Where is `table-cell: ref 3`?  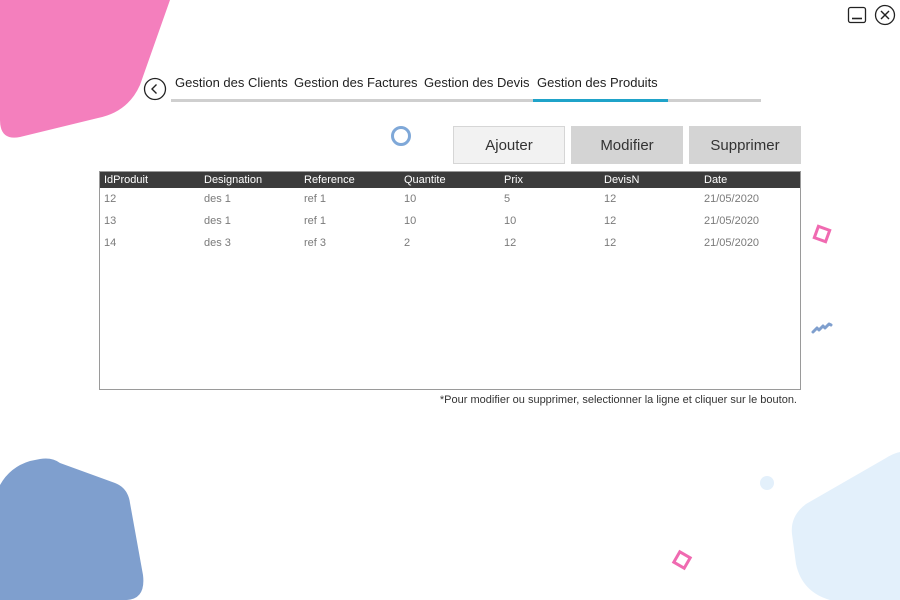 table-cell: ref 3 is located at coordinates (315, 243).